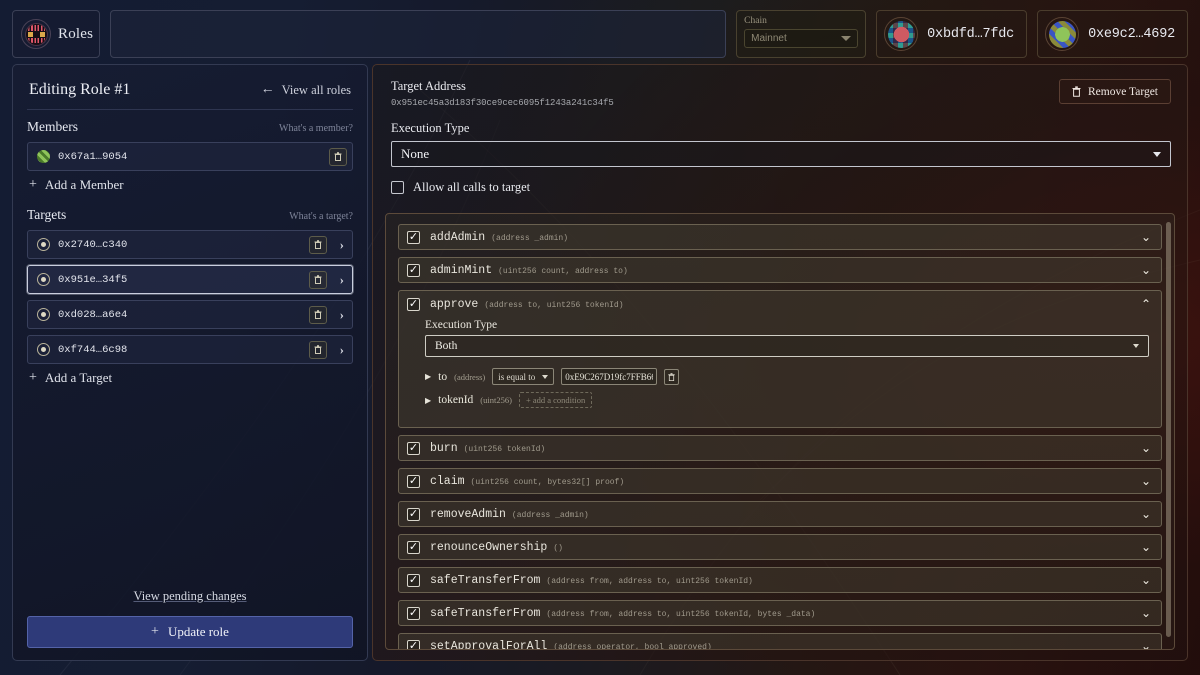  What do you see at coordinates (397, 187) in the screenshot?
I see `allow-all-calls-checkbox` at bounding box center [397, 187].